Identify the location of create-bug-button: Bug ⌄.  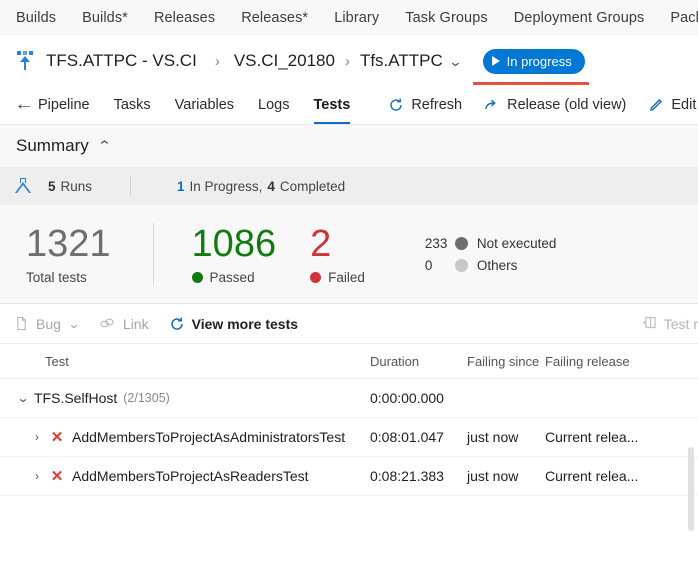
(47, 323).